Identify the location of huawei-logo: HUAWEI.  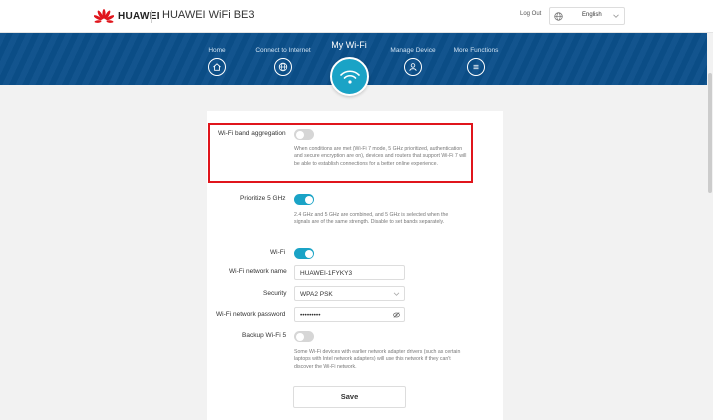
(127, 16).